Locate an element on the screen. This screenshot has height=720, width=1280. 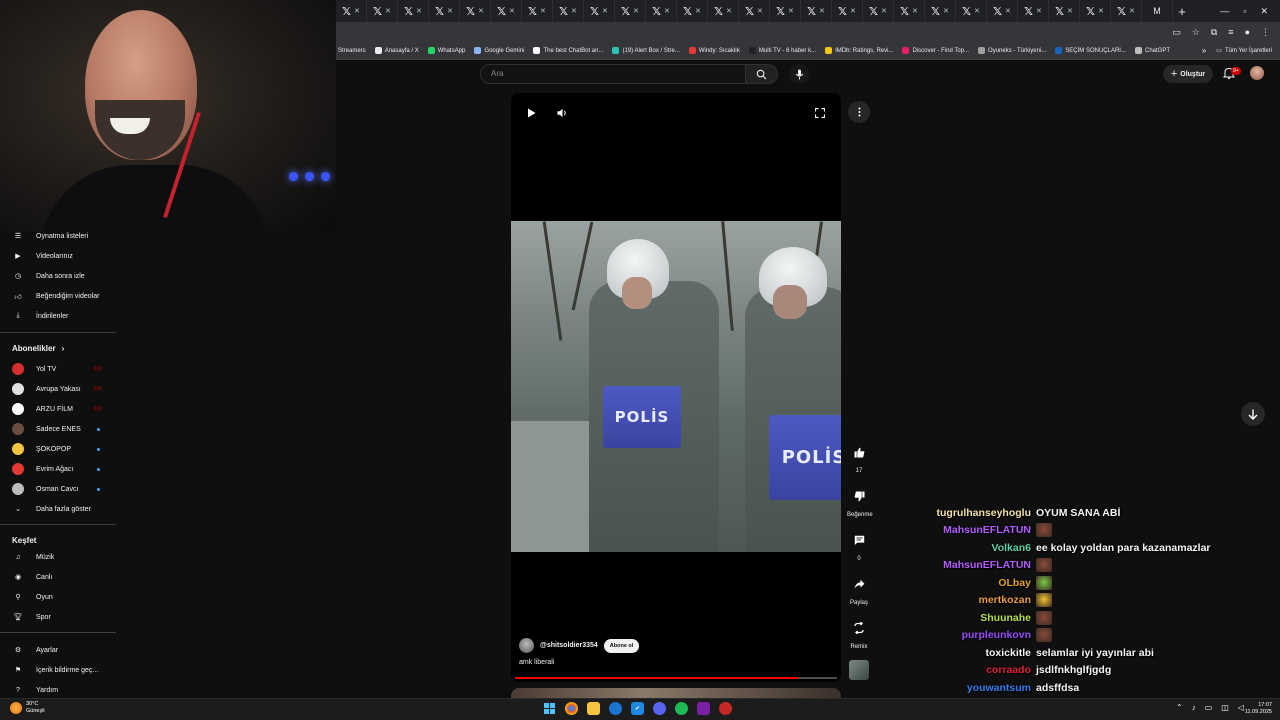
sidebar-item: ▶ Videolarınız is located at coordinates (58, 256).